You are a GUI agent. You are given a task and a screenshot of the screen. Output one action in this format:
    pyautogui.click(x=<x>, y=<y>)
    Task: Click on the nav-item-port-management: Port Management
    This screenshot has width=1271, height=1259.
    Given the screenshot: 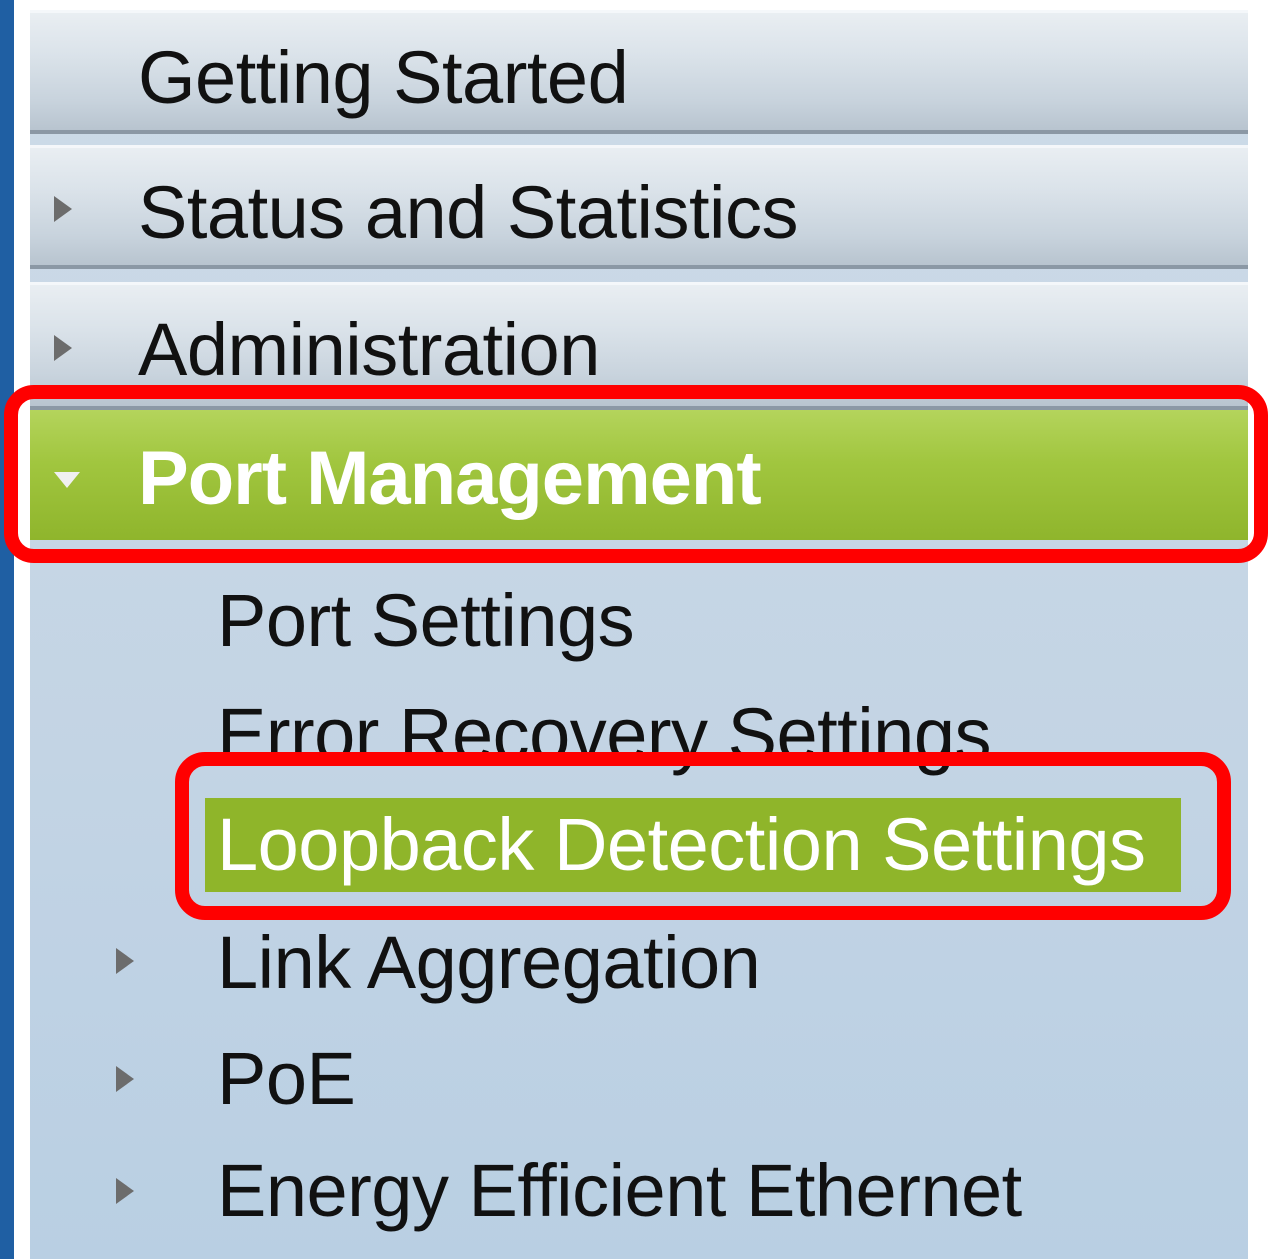 What is the action you would take?
    pyautogui.click(x=639, y=475)
    